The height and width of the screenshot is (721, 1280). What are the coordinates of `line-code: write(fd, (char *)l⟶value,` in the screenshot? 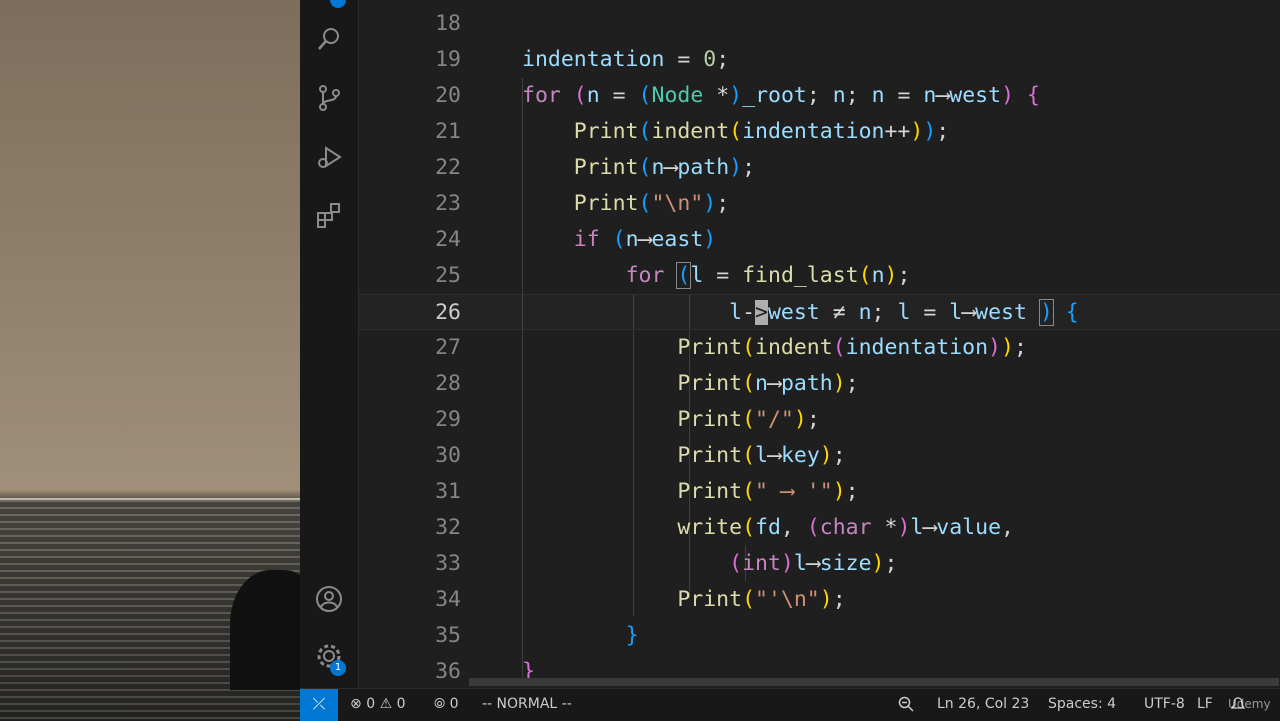 It's located at (845, 527).